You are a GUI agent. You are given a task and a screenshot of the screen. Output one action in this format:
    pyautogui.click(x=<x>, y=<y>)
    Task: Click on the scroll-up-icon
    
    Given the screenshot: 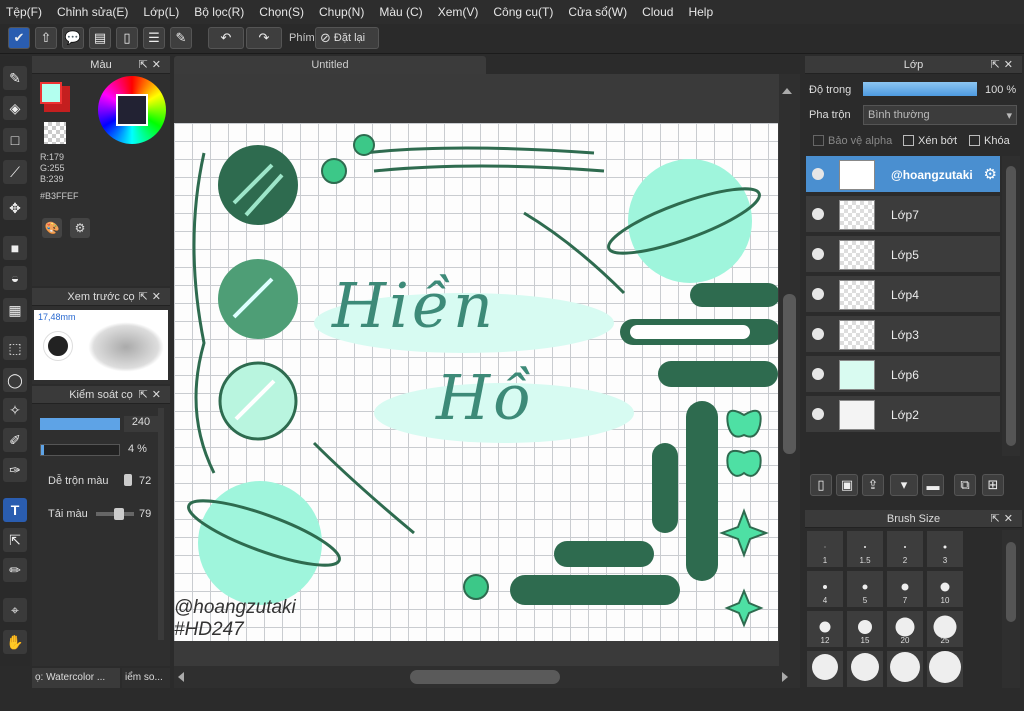 What is the action you would take?
    pyautogui.click(x=787, y=91)
    